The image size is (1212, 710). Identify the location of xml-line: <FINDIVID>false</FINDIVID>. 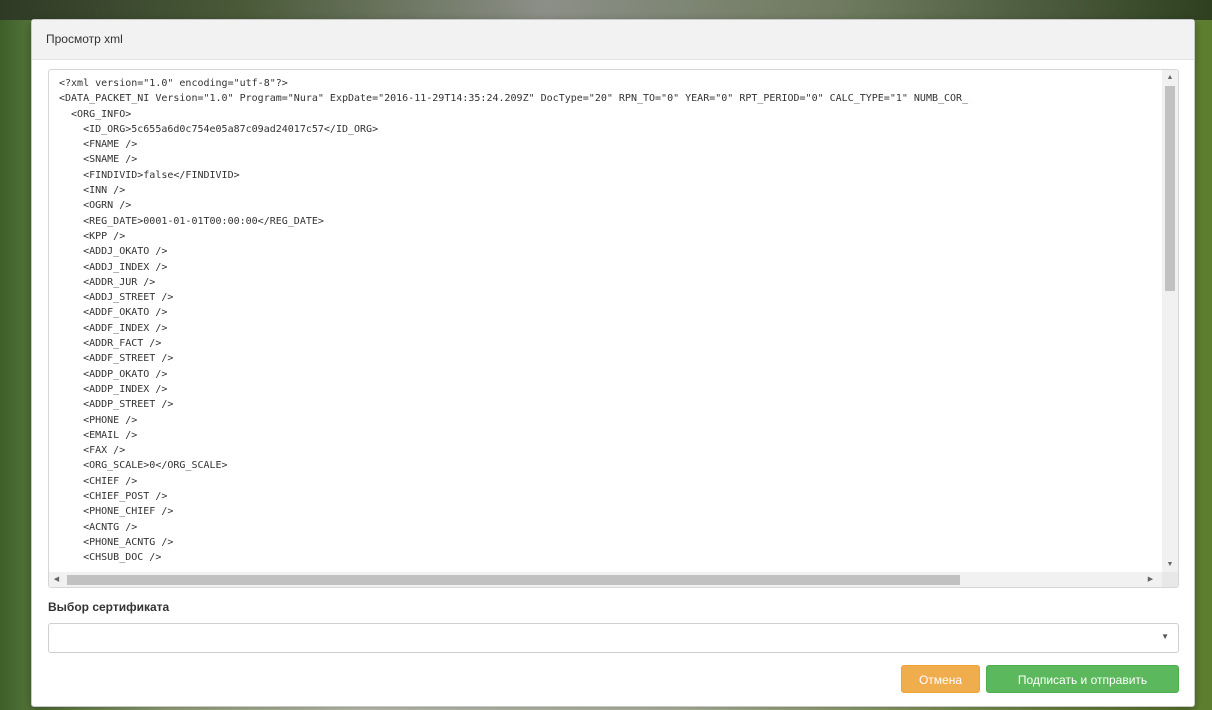
(149, 175).